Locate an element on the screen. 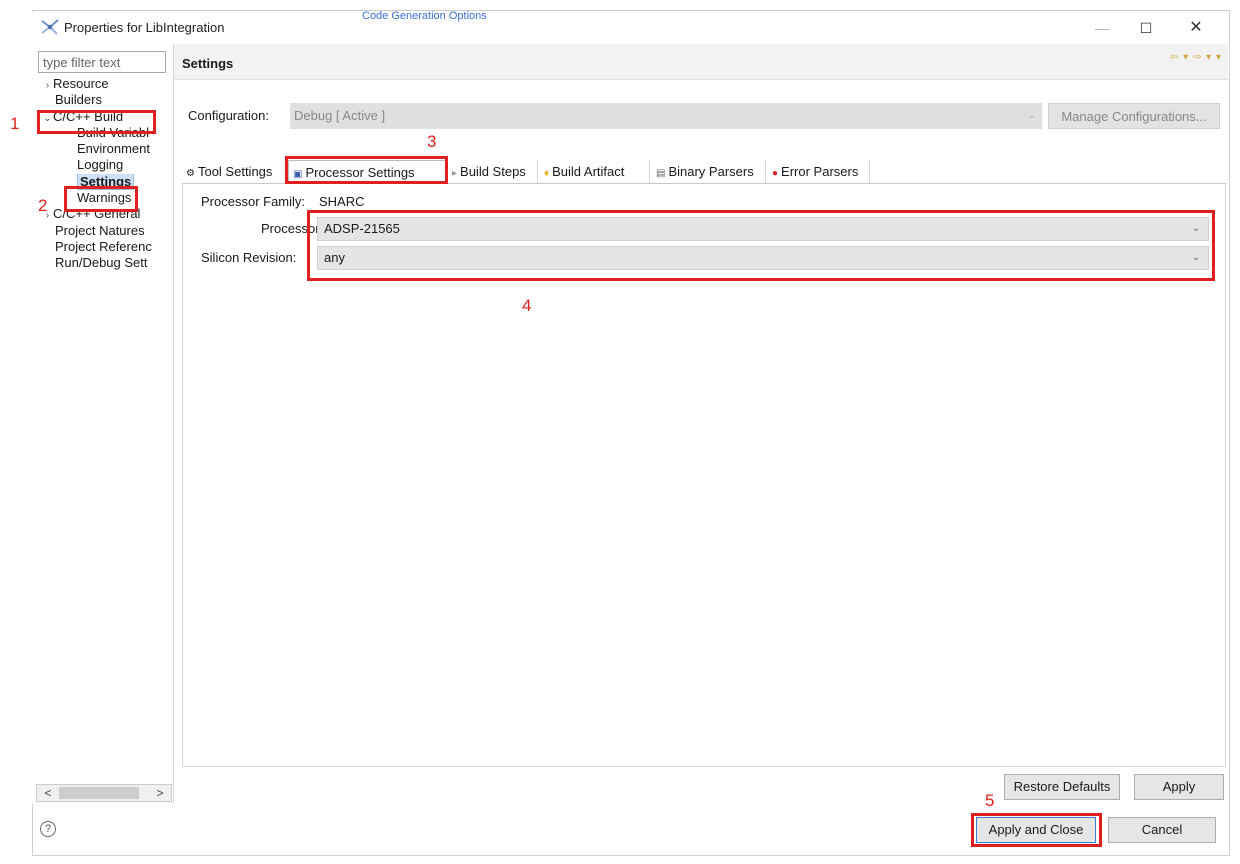  configuration-label: Configuration: is located at coordinates (228, 115).